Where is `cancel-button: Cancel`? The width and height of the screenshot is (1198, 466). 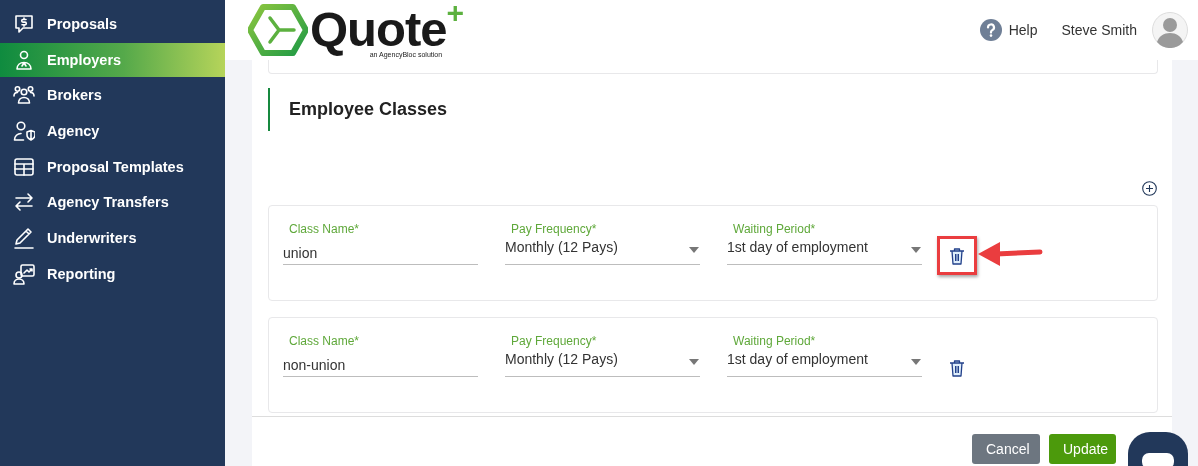 cancel-button: Cancel is located at coordinates (1006, 449).